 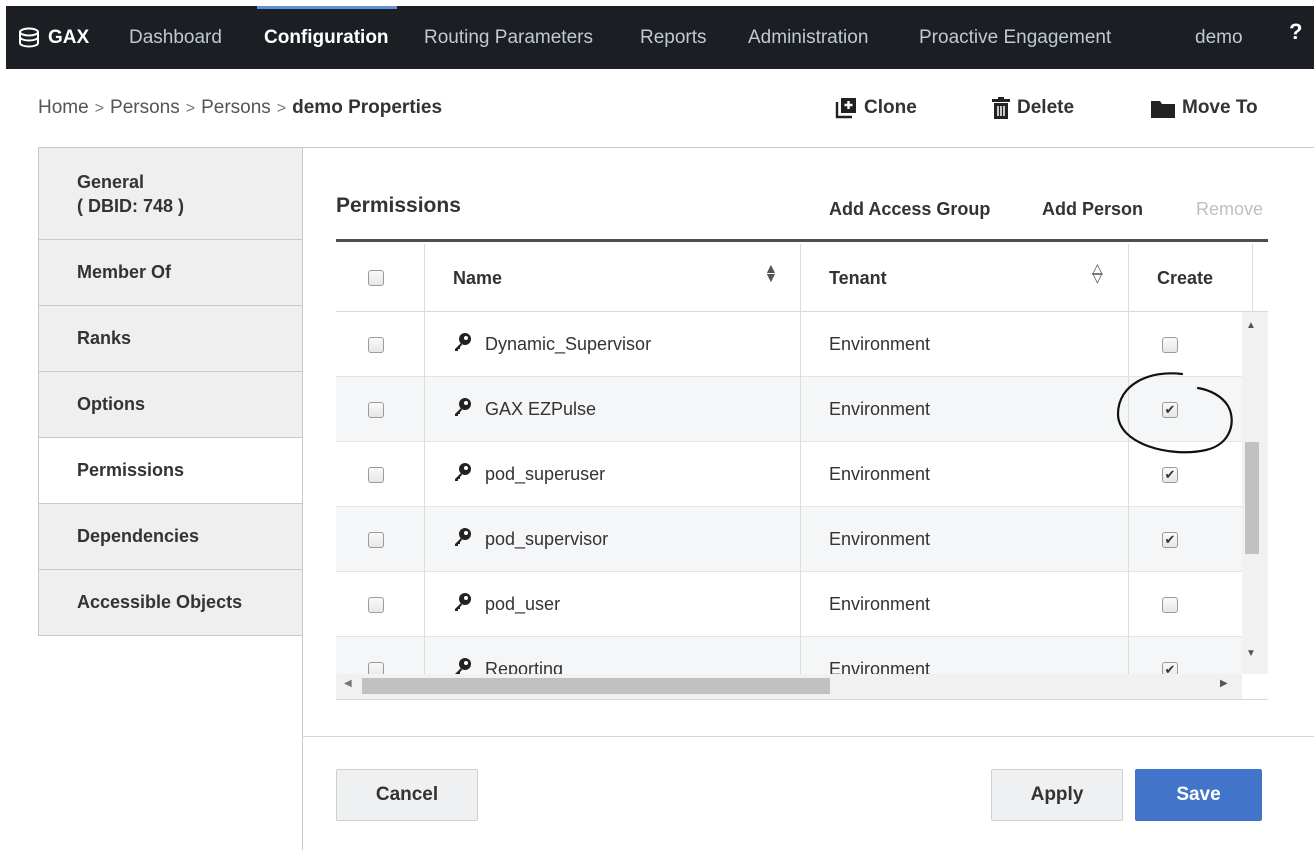 I want to click on sidebar-item-member-of: Member Of, so click(x=170, y=273).